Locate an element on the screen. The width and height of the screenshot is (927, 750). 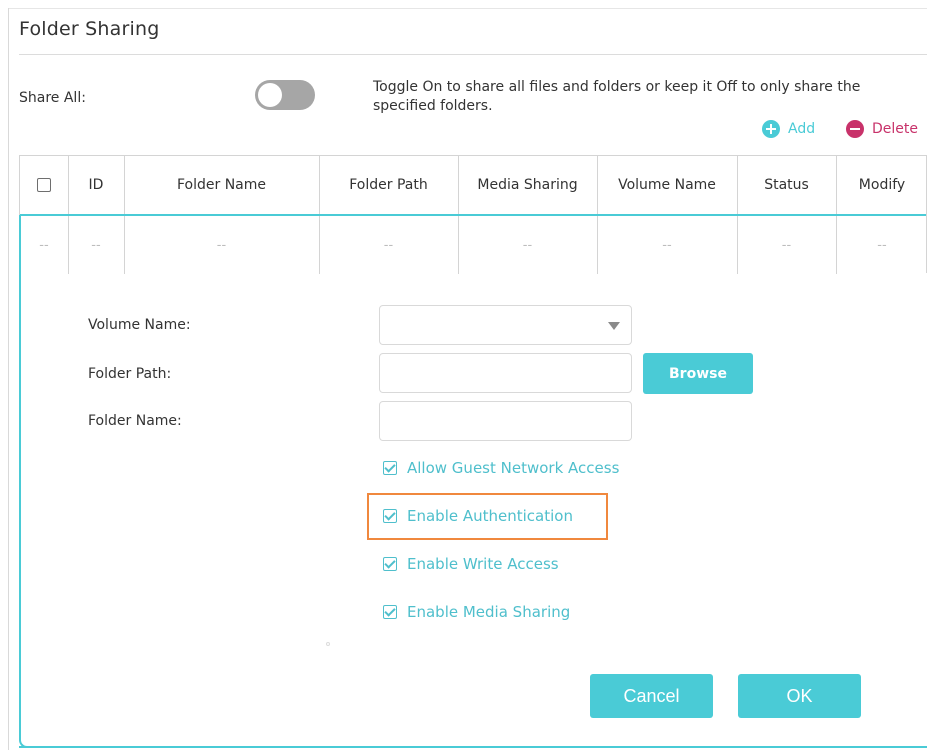
add-button: Add is located at coordinates (788, 129).